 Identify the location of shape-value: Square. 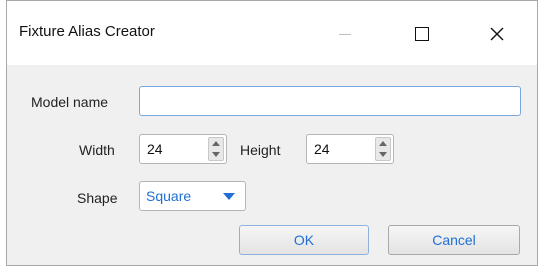
(169, 196).